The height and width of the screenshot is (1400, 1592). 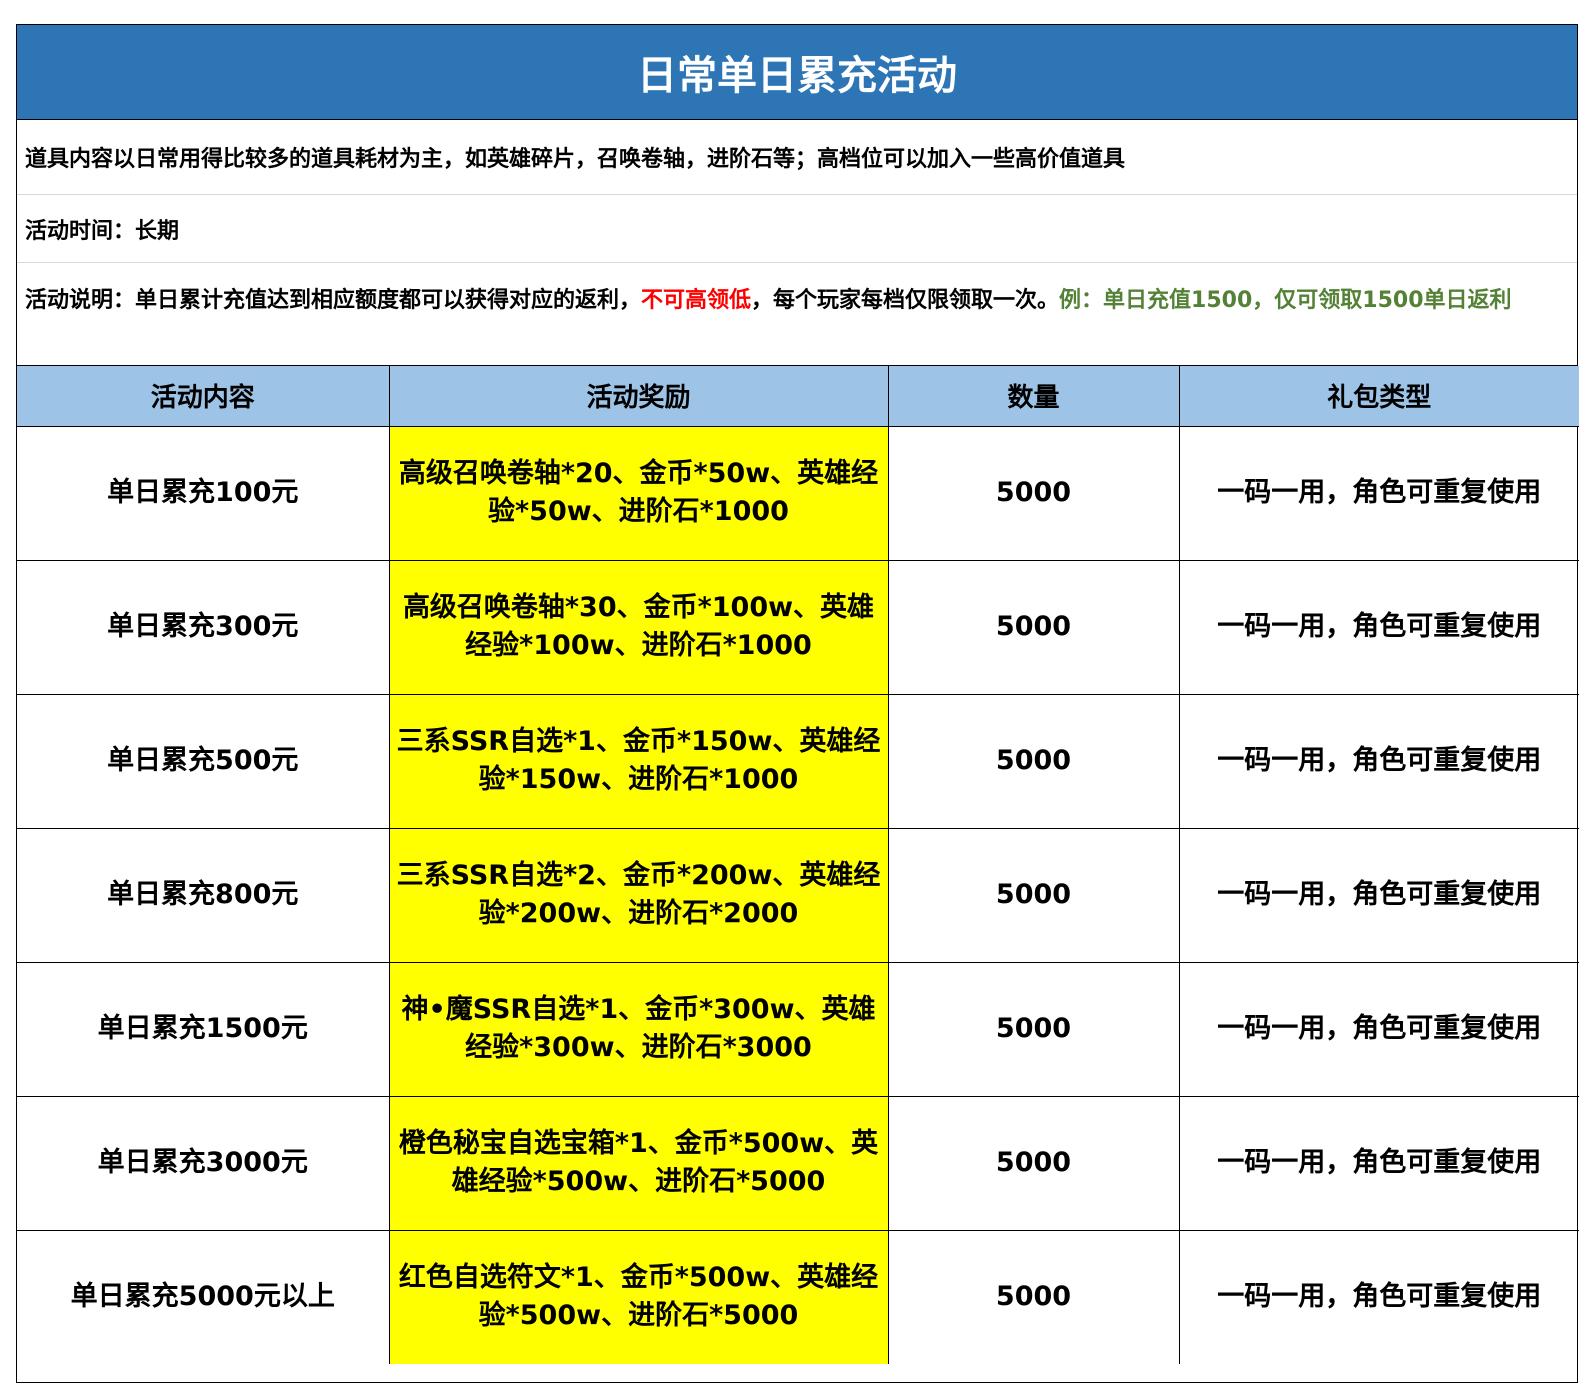 What do you see at coordinates (203, 761) in the screenshot?
I see `cell-content: 单日累充500元` at bounding box center [203, 761].